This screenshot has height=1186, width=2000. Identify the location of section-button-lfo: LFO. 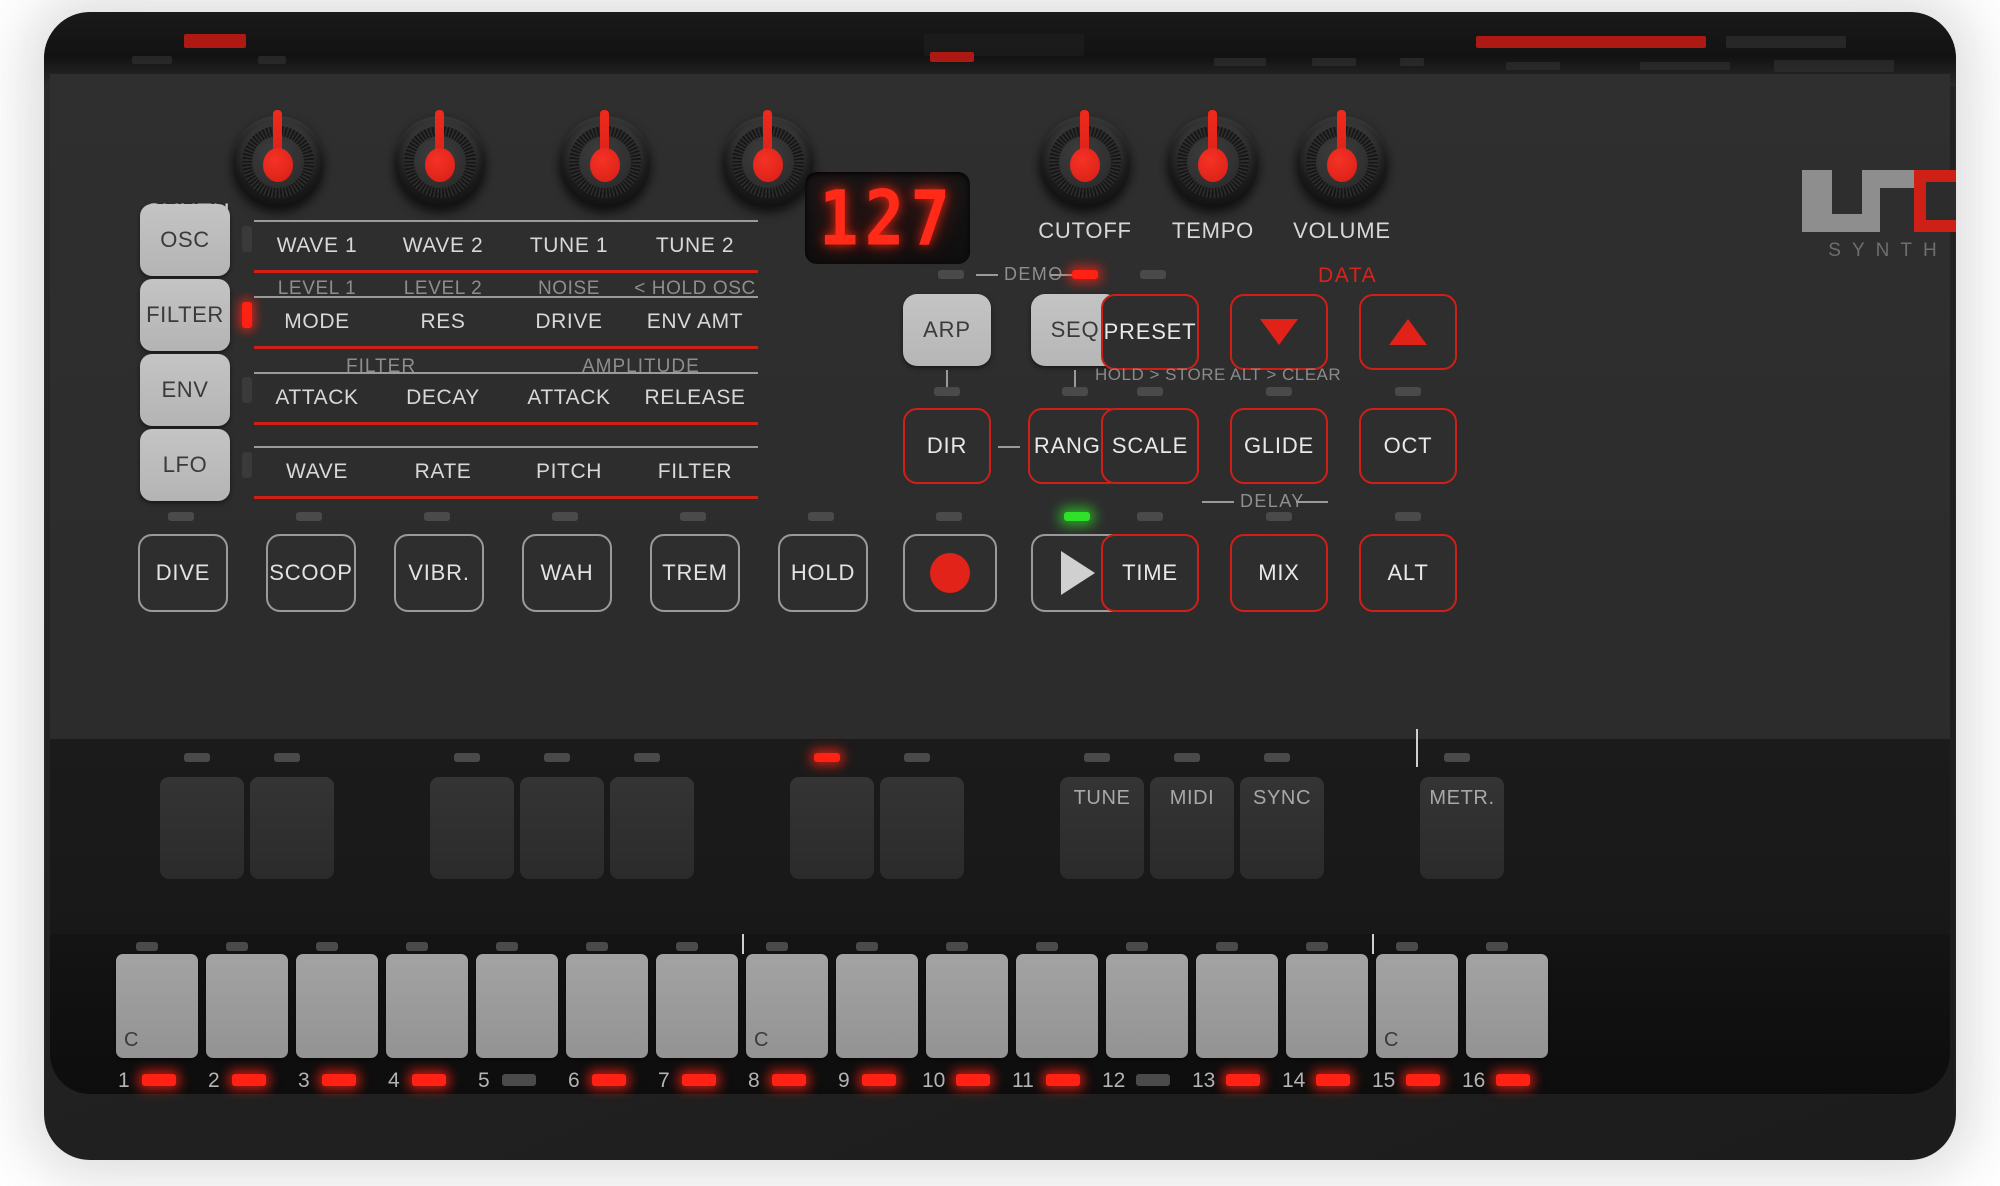
(185, 465).